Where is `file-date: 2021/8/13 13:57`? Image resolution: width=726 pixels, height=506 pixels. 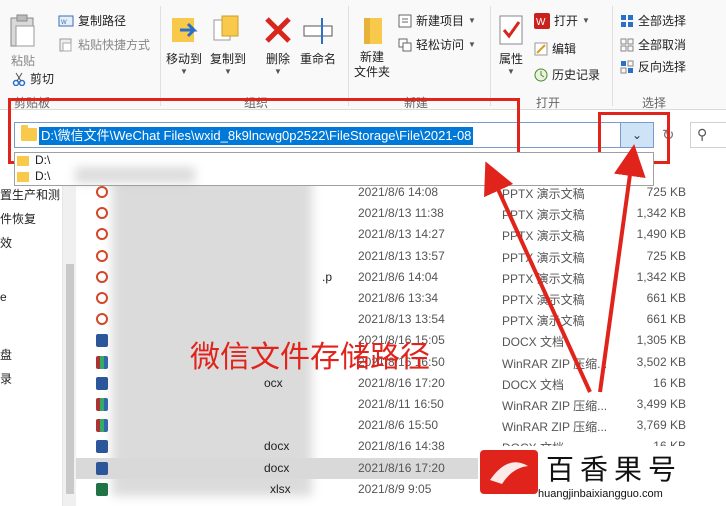
file-date: 2021/8/13 13:57 is located at coordinates (401, 255).